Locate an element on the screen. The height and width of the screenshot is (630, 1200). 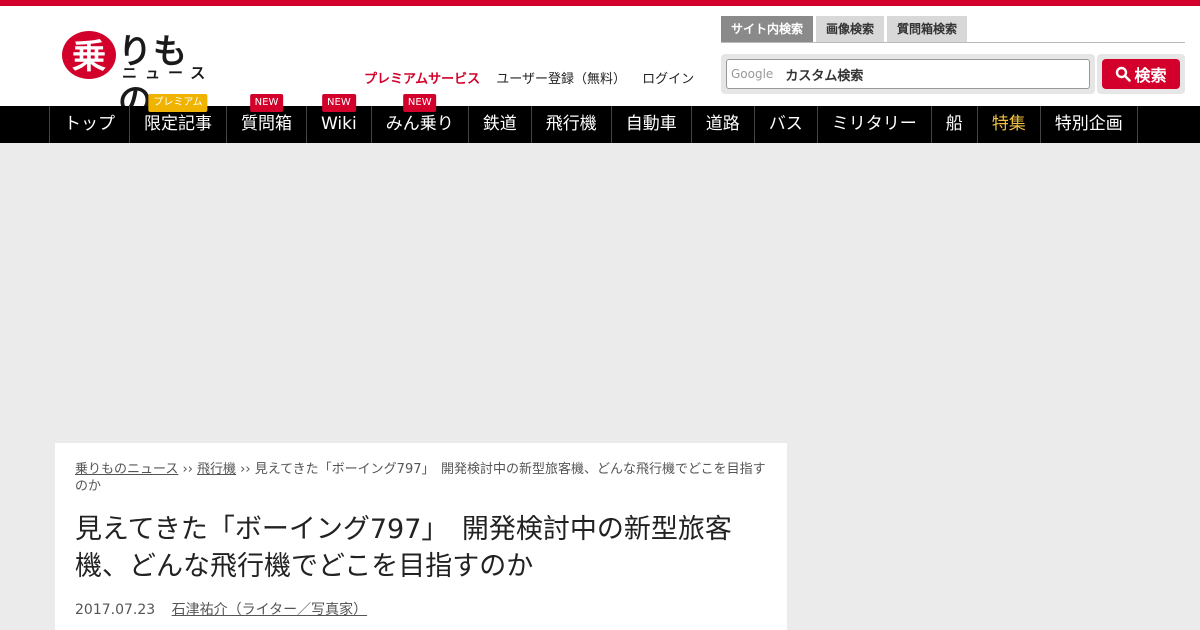
nav-item: 特別企画 is located at coordinates (1089, 124).